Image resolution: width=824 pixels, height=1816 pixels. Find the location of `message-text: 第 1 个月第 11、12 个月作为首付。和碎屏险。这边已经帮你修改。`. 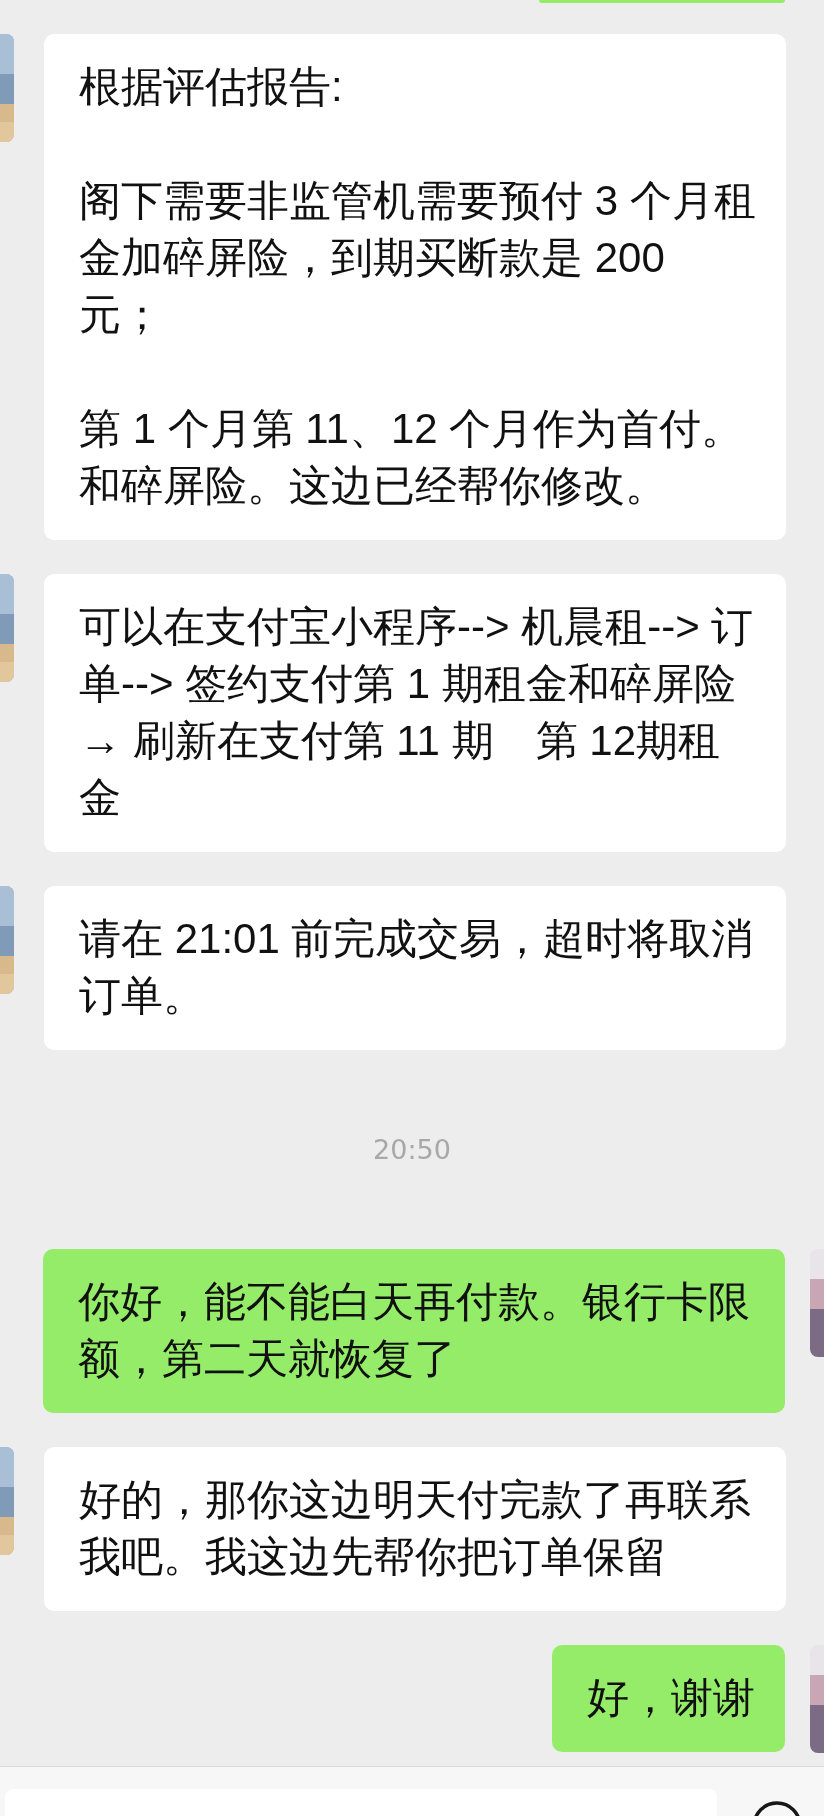

message-text: 第 1 个月第 11、12 个月作为首付。和碎屏险。这边已经帮你修改。 is located at coordinates (412, 457).